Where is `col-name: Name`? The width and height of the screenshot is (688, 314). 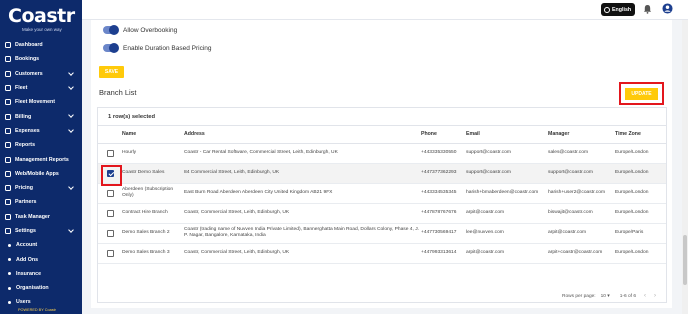
col-name: Name is located at coordinates (153, 135).